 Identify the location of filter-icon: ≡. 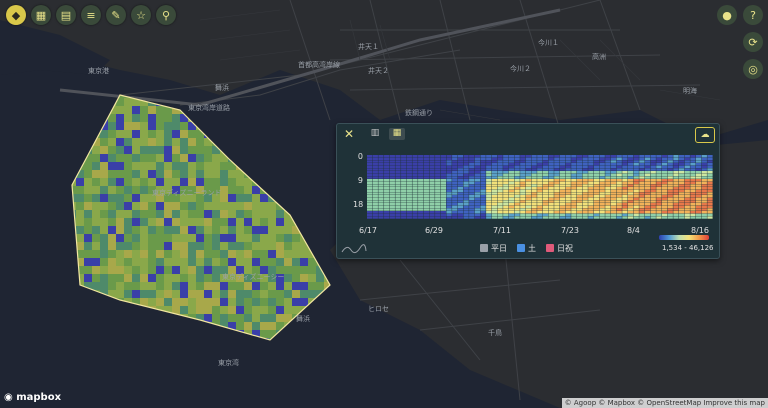
(91, 15).